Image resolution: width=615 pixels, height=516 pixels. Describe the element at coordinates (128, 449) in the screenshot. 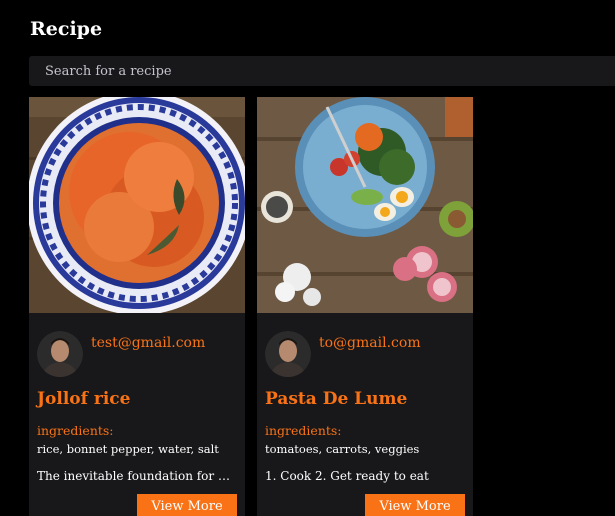

I see `ingredients-list: rice, bonnet pepper, water, salt` at that location.